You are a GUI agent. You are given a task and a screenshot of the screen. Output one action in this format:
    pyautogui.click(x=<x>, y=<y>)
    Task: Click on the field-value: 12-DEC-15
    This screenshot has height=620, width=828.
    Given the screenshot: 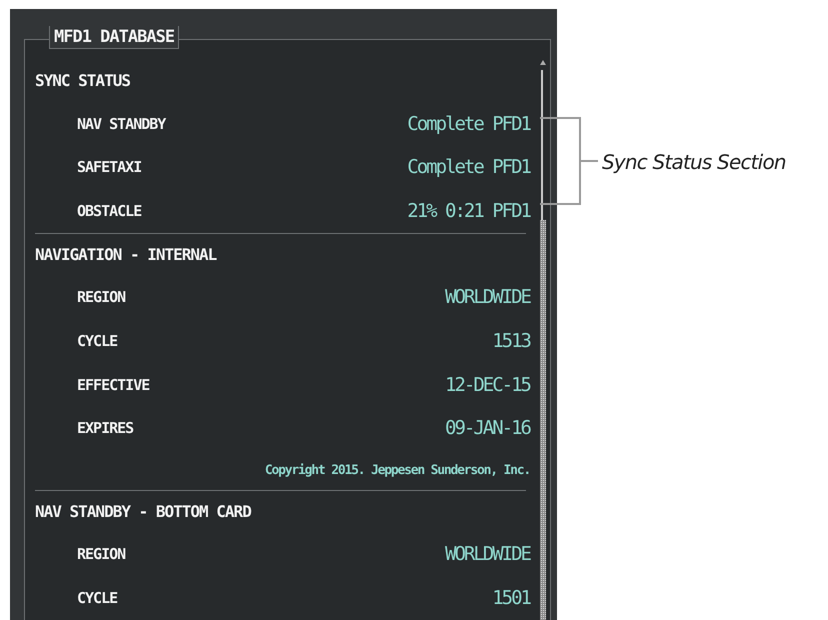 What is the action you would take?
    pyautogui.click(x=487, y=385)
    